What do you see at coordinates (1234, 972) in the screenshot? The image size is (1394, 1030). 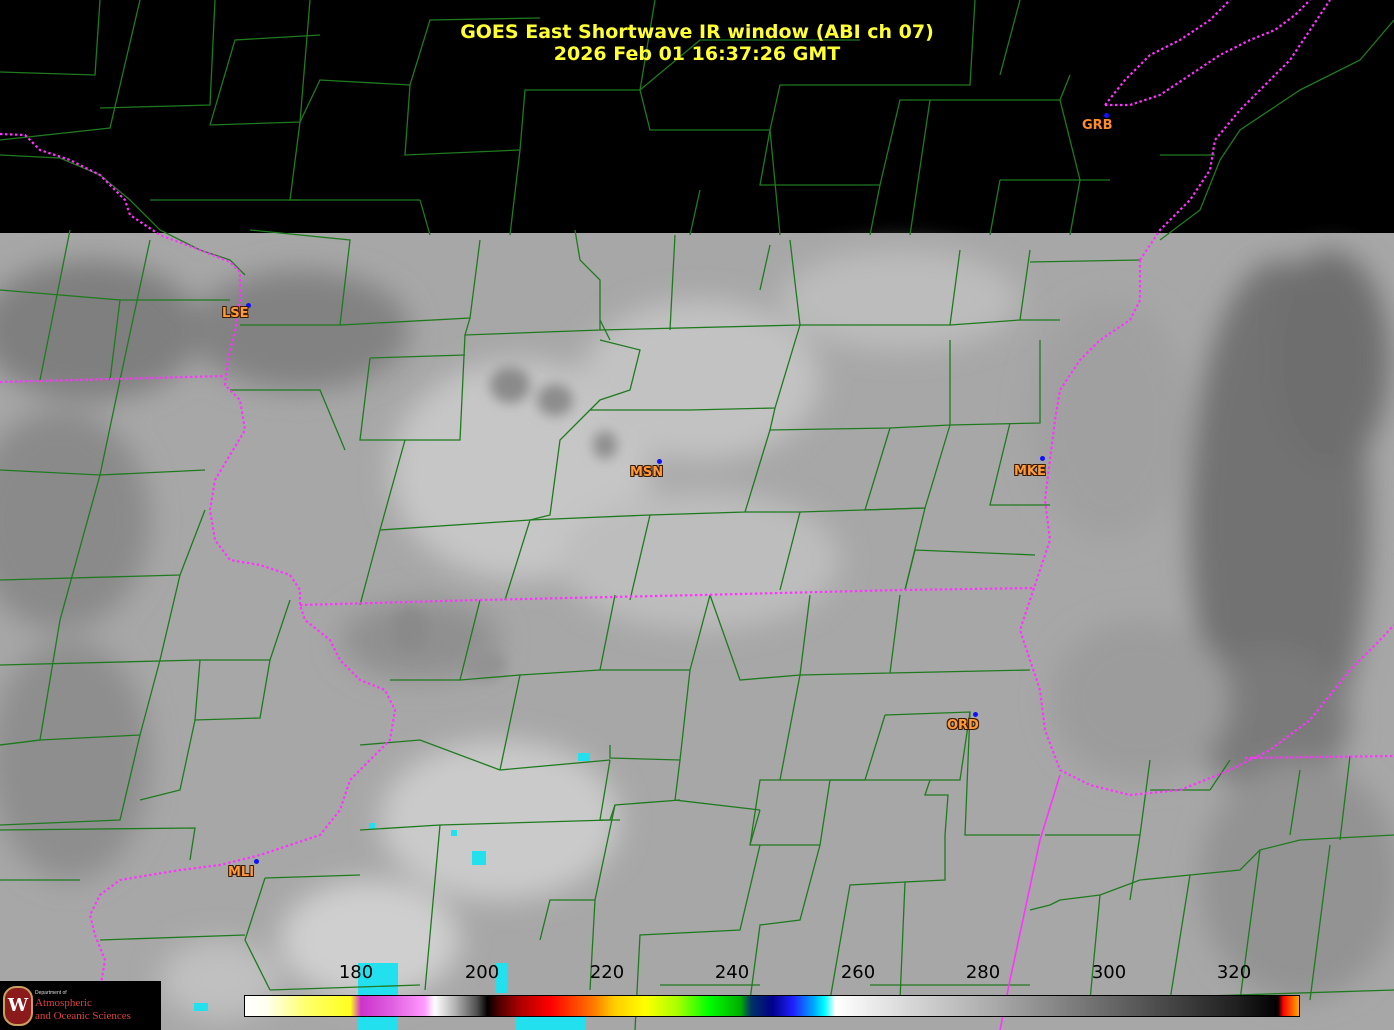 I see `colorbar-tick: 320` at bounding box center [1234, 972].